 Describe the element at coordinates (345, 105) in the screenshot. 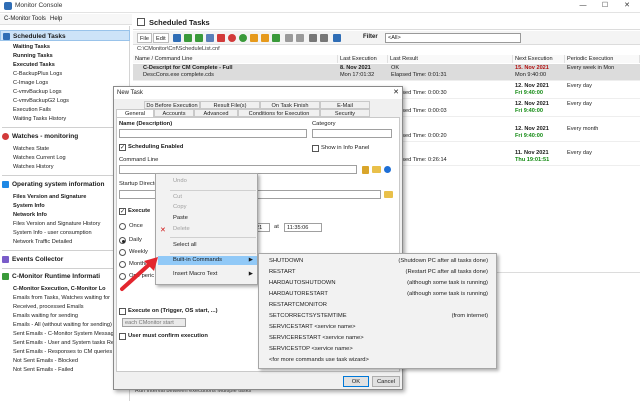

I see `tab-email: E-Mail` at that location.